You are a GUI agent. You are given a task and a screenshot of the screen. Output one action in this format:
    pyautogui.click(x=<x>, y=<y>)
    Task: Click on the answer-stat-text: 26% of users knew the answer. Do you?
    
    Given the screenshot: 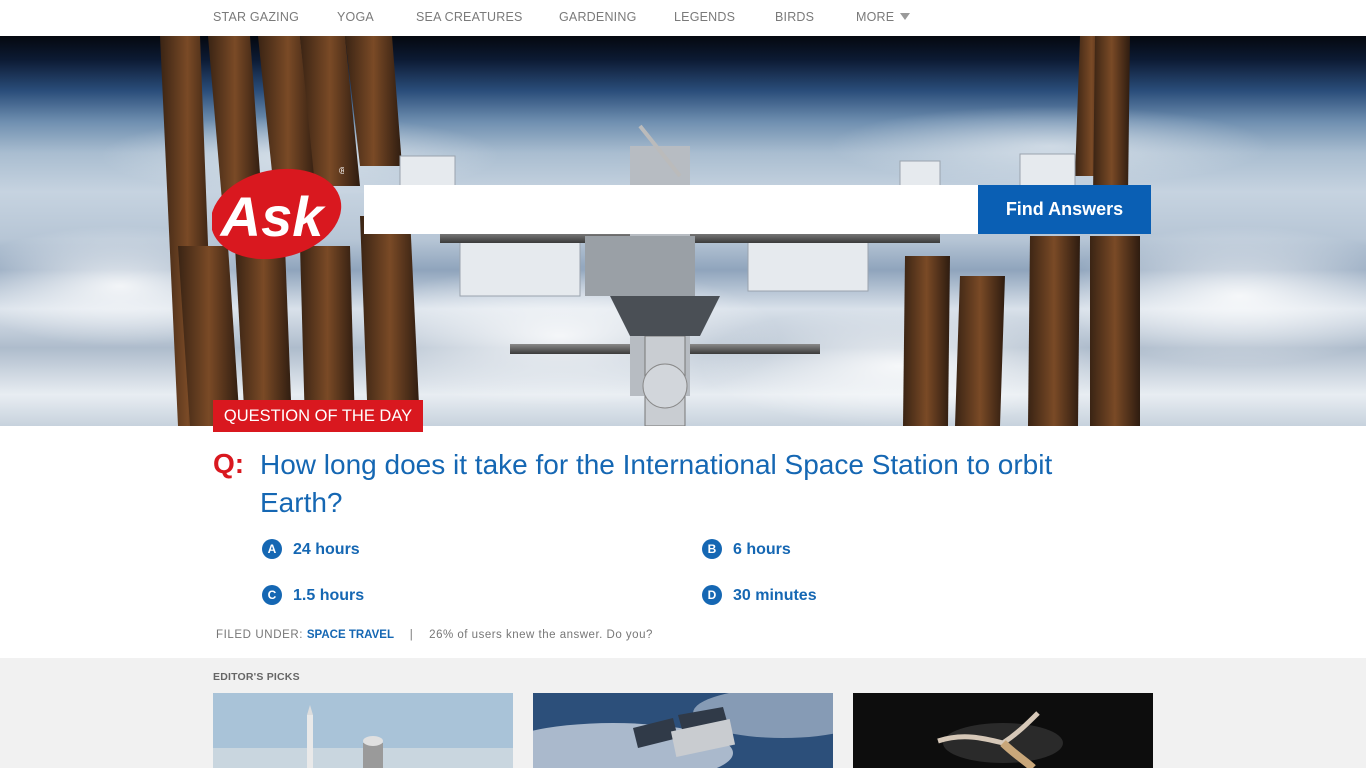 What is the action you would take?
    pyautogui.click(x=541, y=635)
    